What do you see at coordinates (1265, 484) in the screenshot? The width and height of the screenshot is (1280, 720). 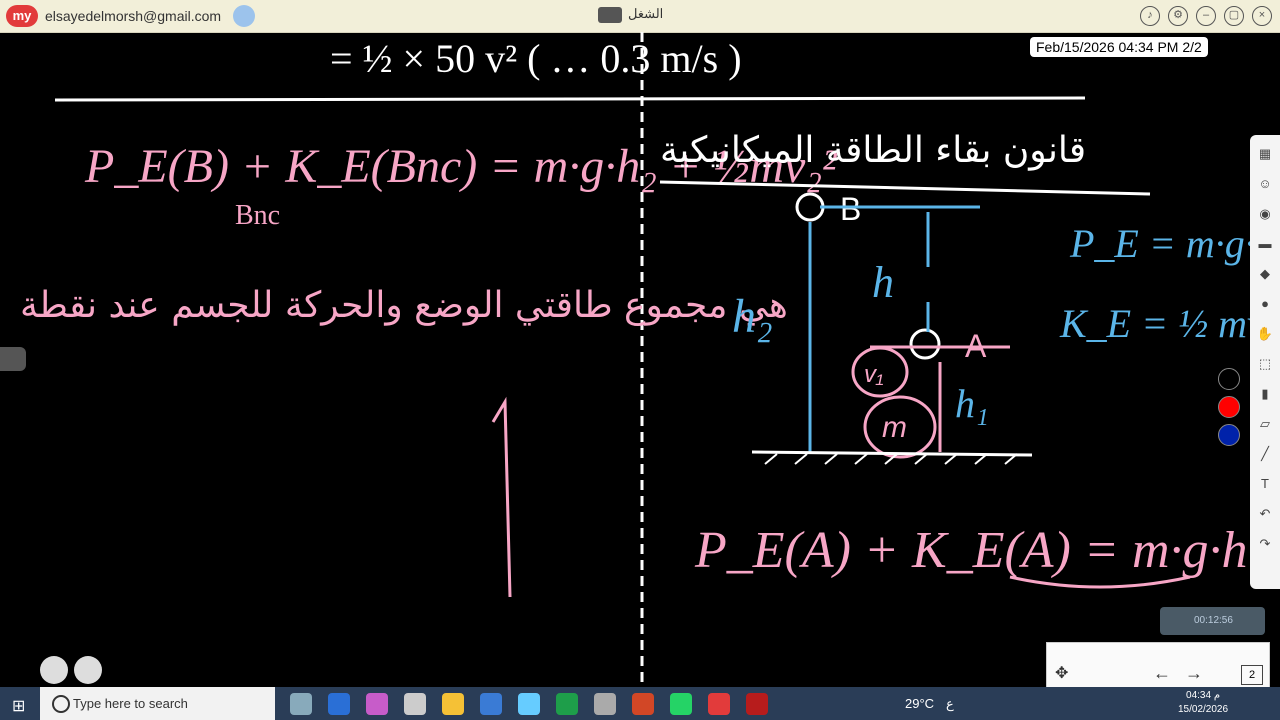 I see `text-icon: T` at bounding box center [1265, 484].